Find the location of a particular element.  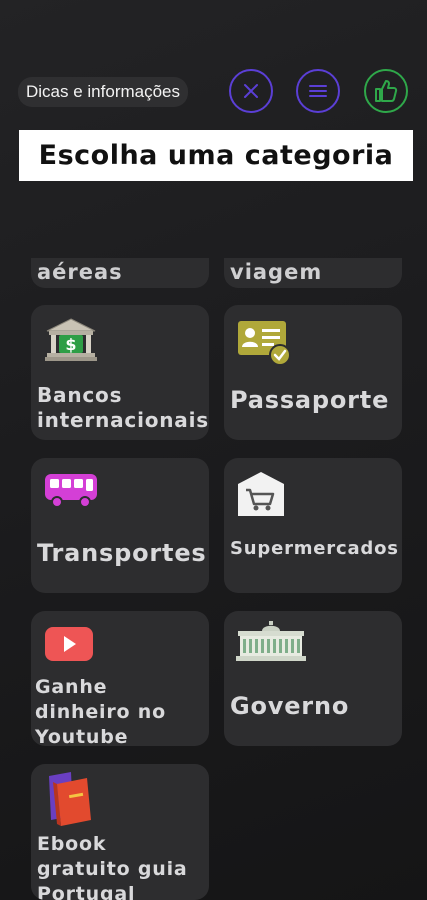

category-card-youtube: Ganhe dinheiro no Youtube is located at coordinates (120, 678).